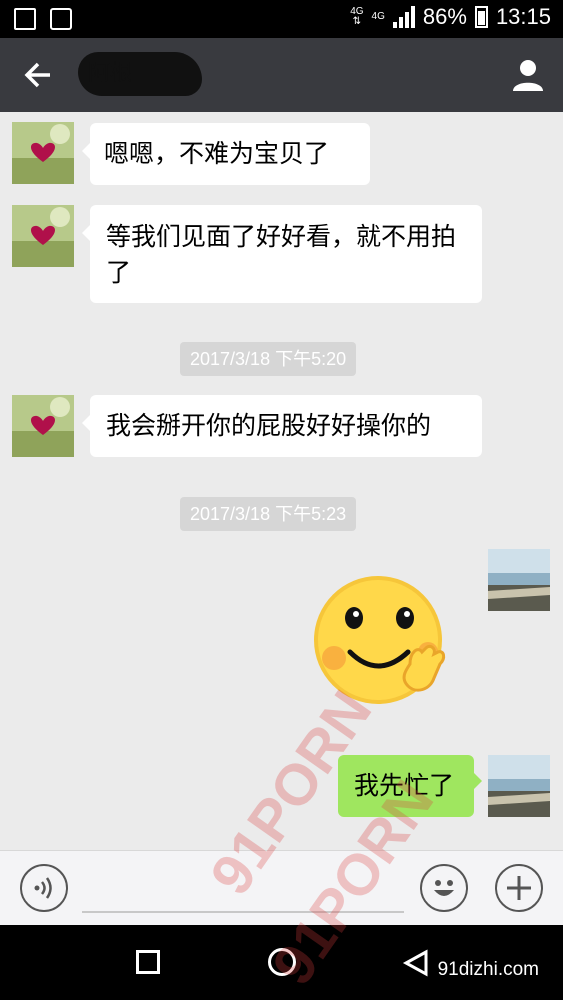 The image size is (563, 1000). I want to click on battery-icon, so click(481, 17).